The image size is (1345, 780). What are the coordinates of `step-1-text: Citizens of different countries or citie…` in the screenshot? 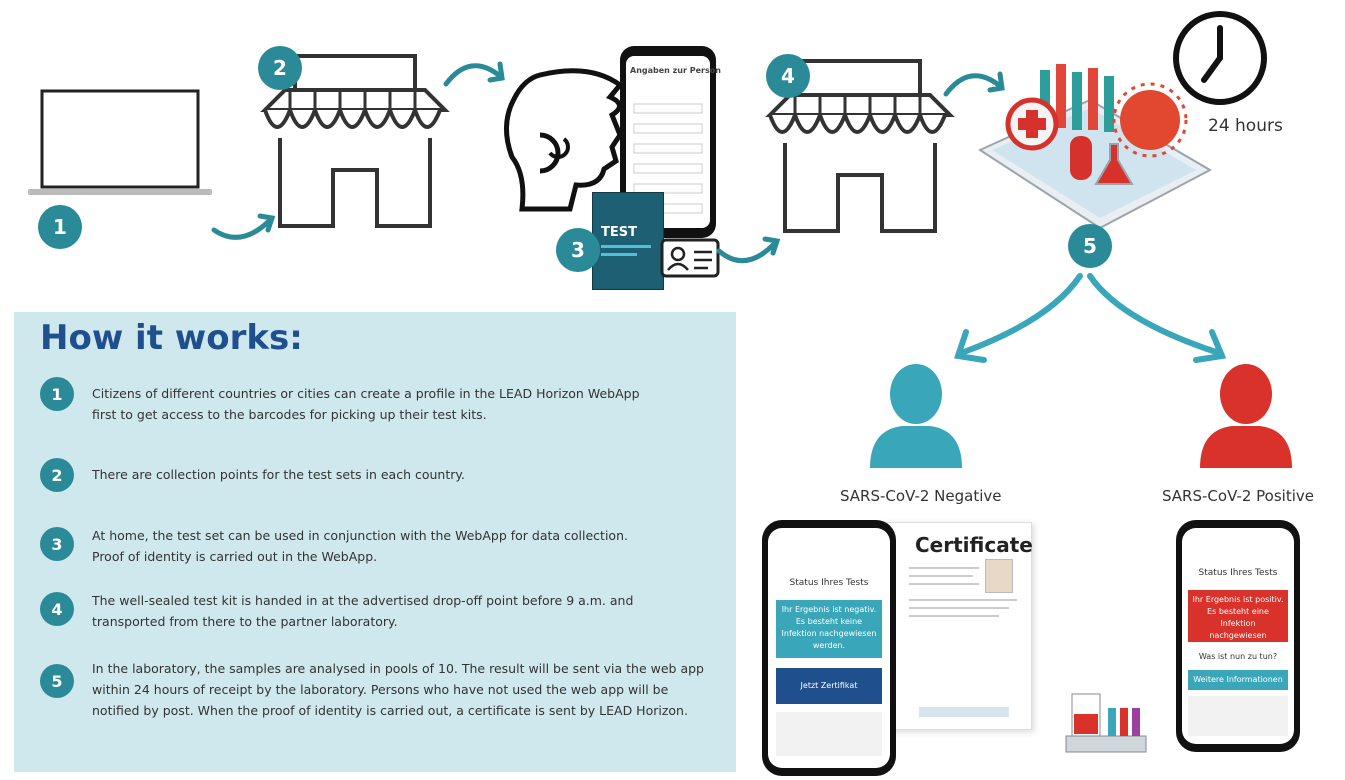 It's located at (366, 404).